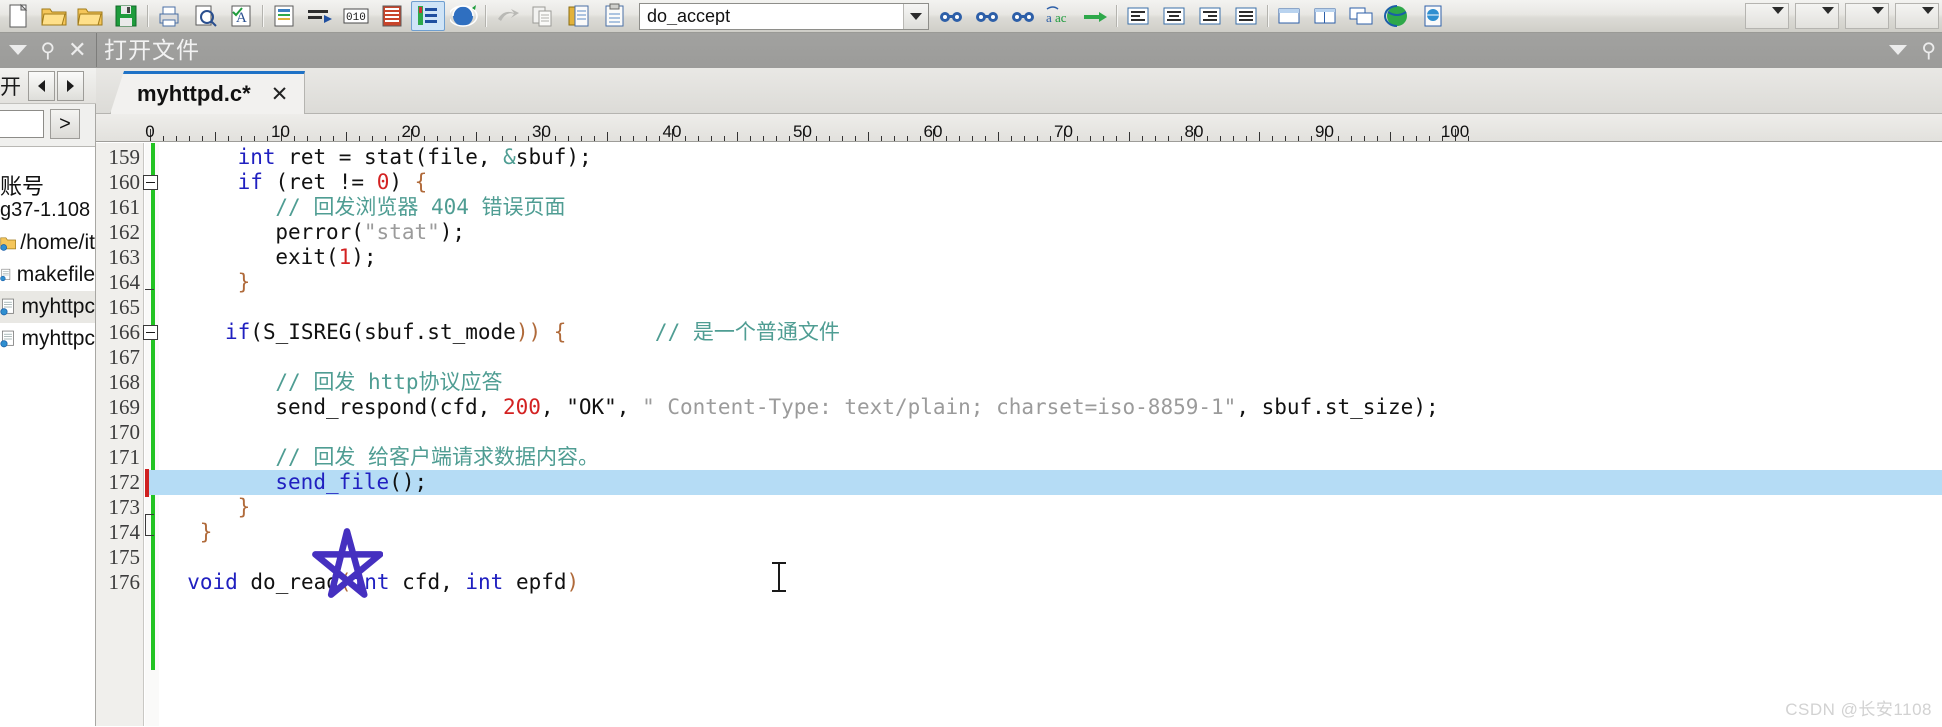  I want to click on ruler-label: 10, so click(280, 131).